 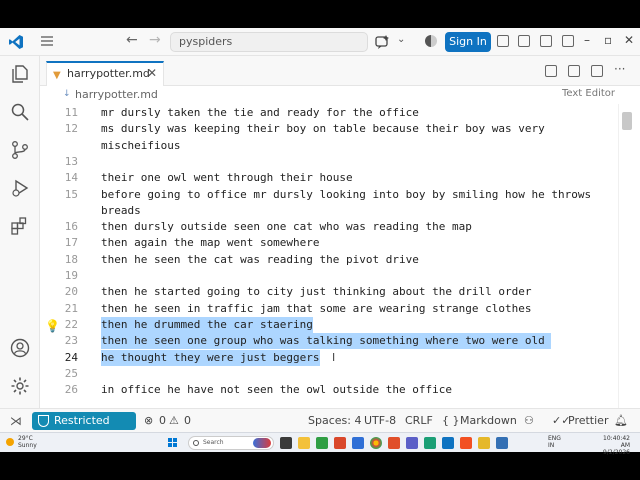 What do you see at coordinates (121, 210) in the screenshot?
I see `code-text: breads` at bounding box center [121, 210].